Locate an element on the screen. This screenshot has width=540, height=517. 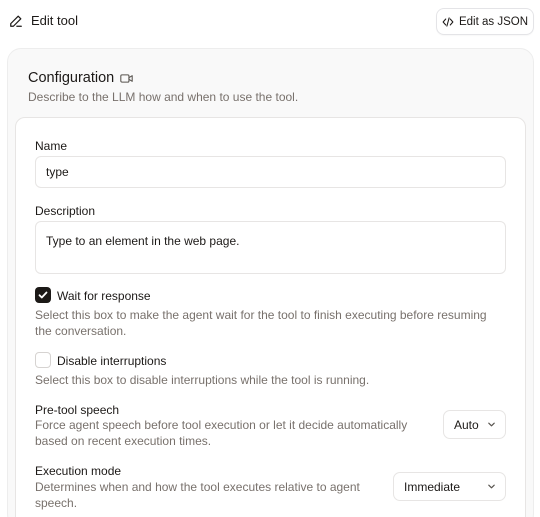
execution-mode-help-line: speech. is located at coordinates (56, 503).